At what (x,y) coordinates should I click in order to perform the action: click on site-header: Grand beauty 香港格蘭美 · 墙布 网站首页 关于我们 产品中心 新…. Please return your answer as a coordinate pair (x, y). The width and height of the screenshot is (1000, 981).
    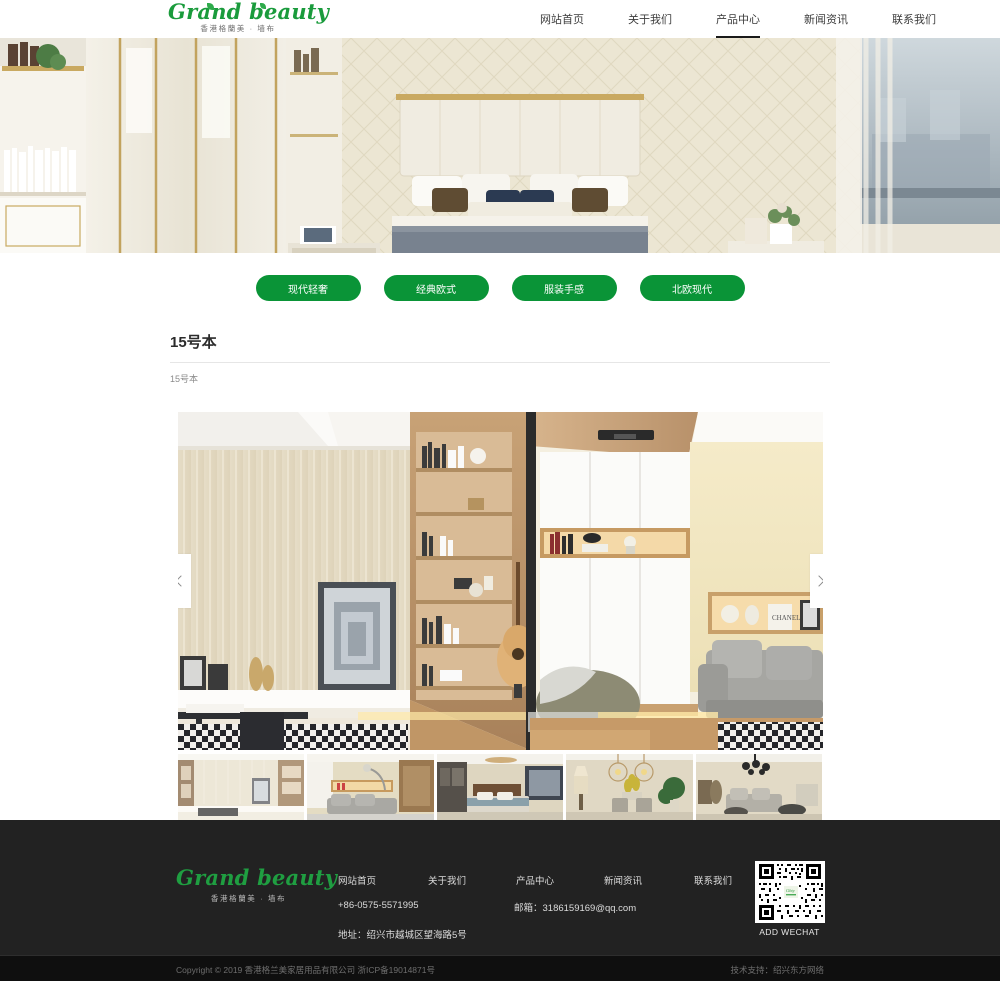
    Looking at the image, I should click on (500, 19).